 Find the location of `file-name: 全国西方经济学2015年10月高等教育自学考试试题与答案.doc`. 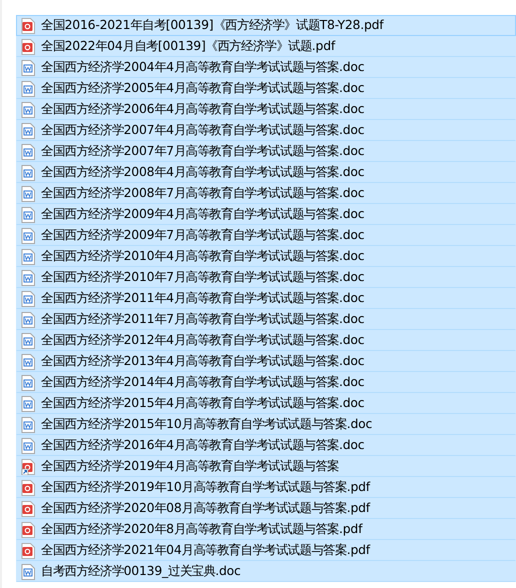

file-name: 全国西方经济学2015年10月高等教育自学考试试题与答案.doc is located at coordinates (206, 424).